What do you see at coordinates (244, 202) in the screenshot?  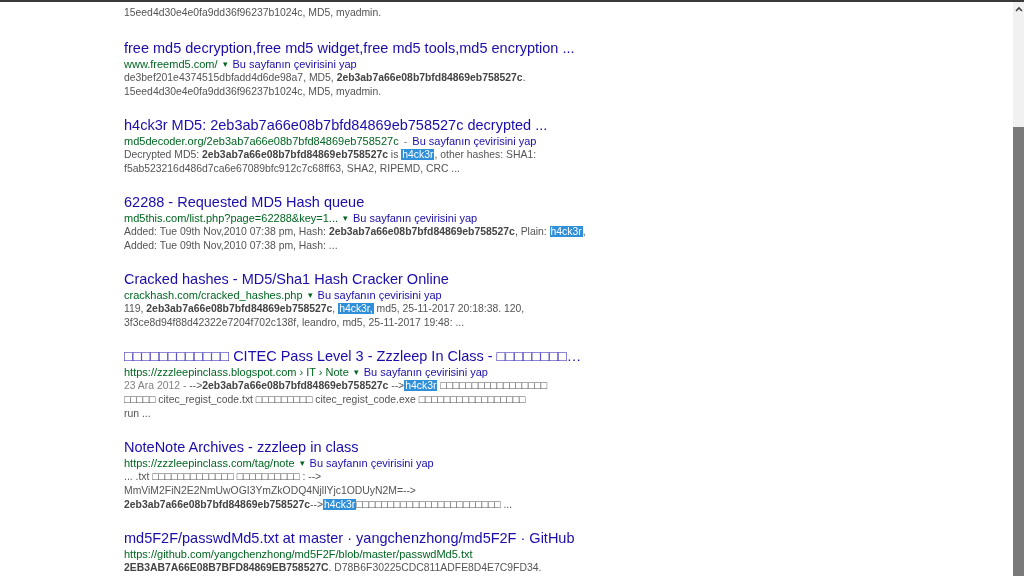 I see `result-title-link: 62288 - Requested MD5 Hash queue` at bounding box center [244, 202].